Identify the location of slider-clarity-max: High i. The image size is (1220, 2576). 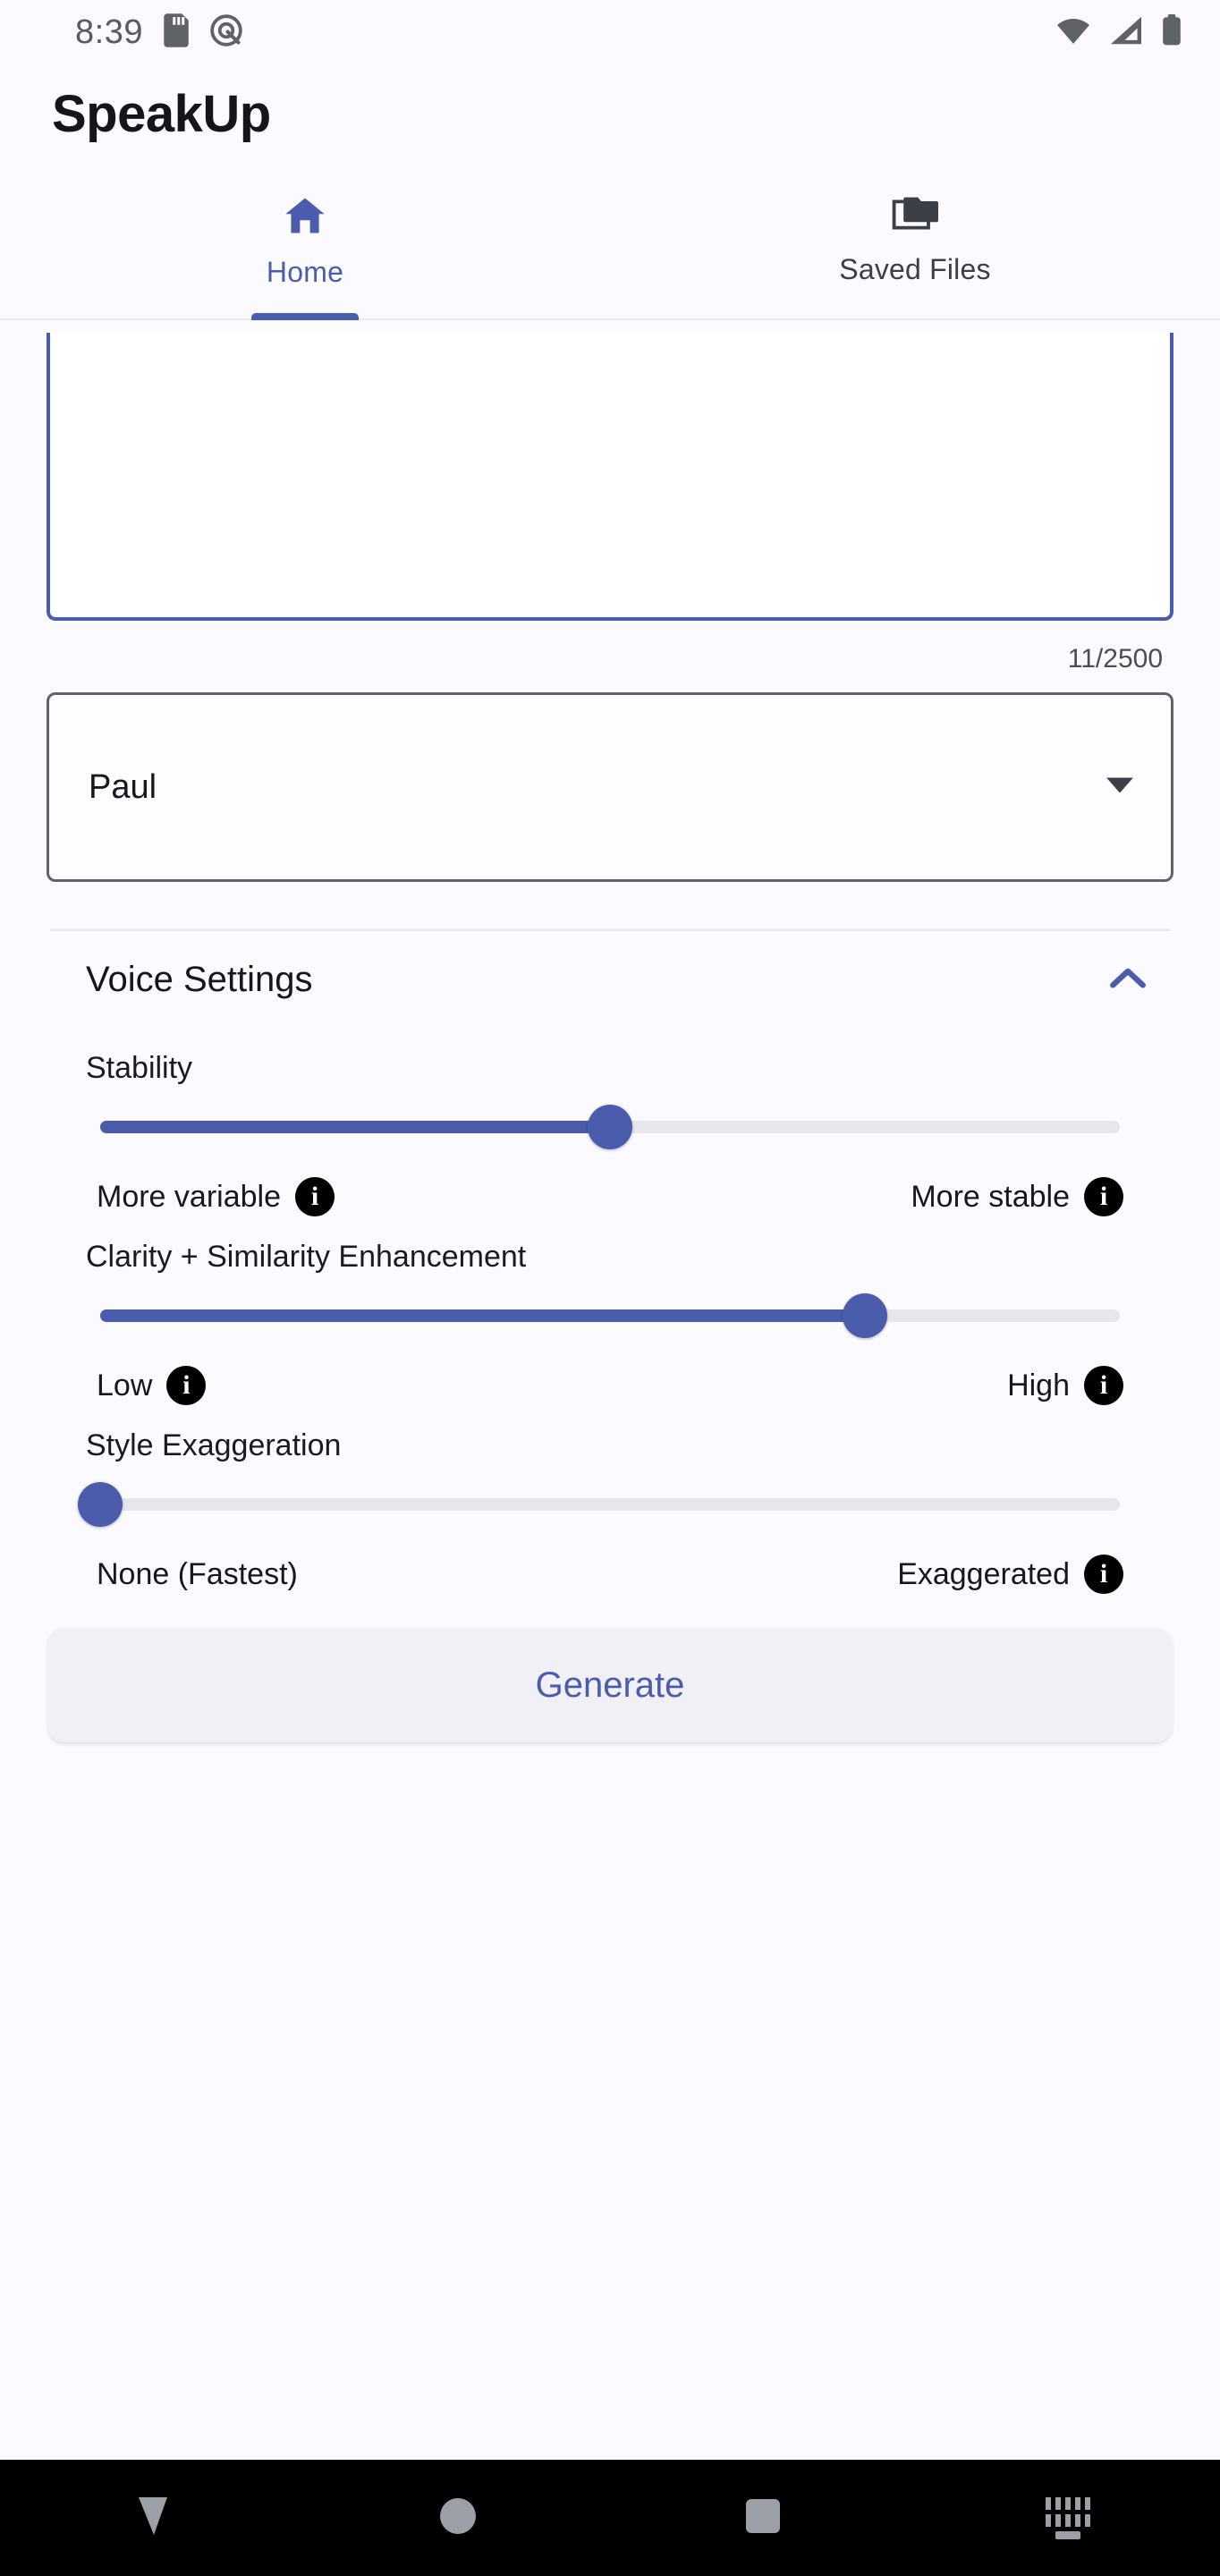
(1065, 1385).